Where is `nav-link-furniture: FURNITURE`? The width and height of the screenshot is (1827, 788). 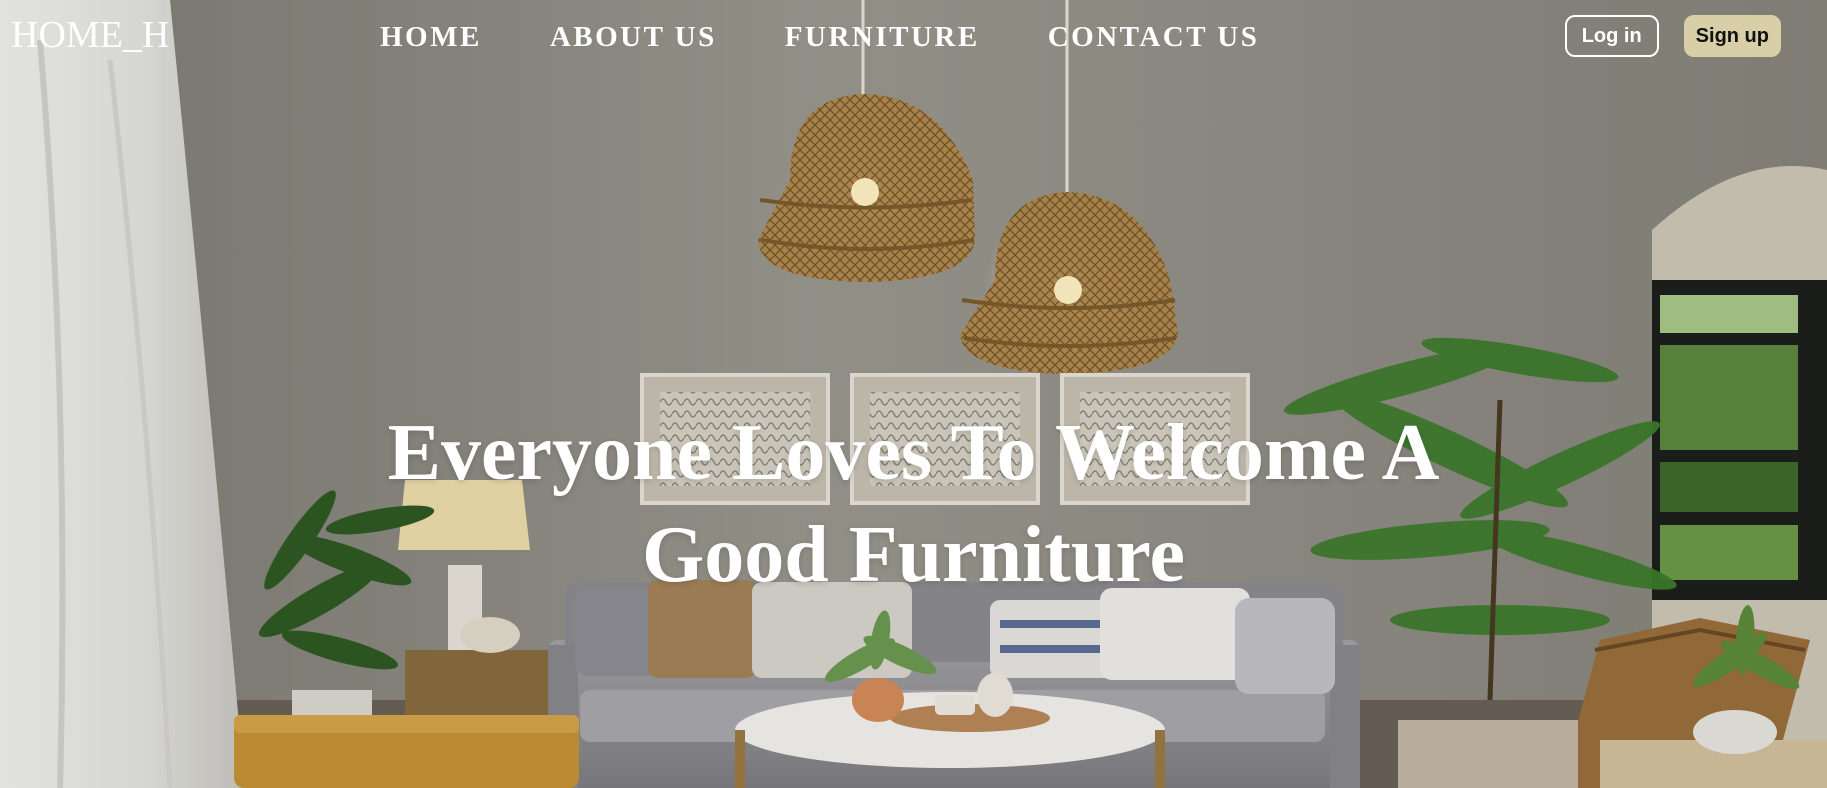
nav-link-furniture: FURNITURE is located at coordinates (882, 37).